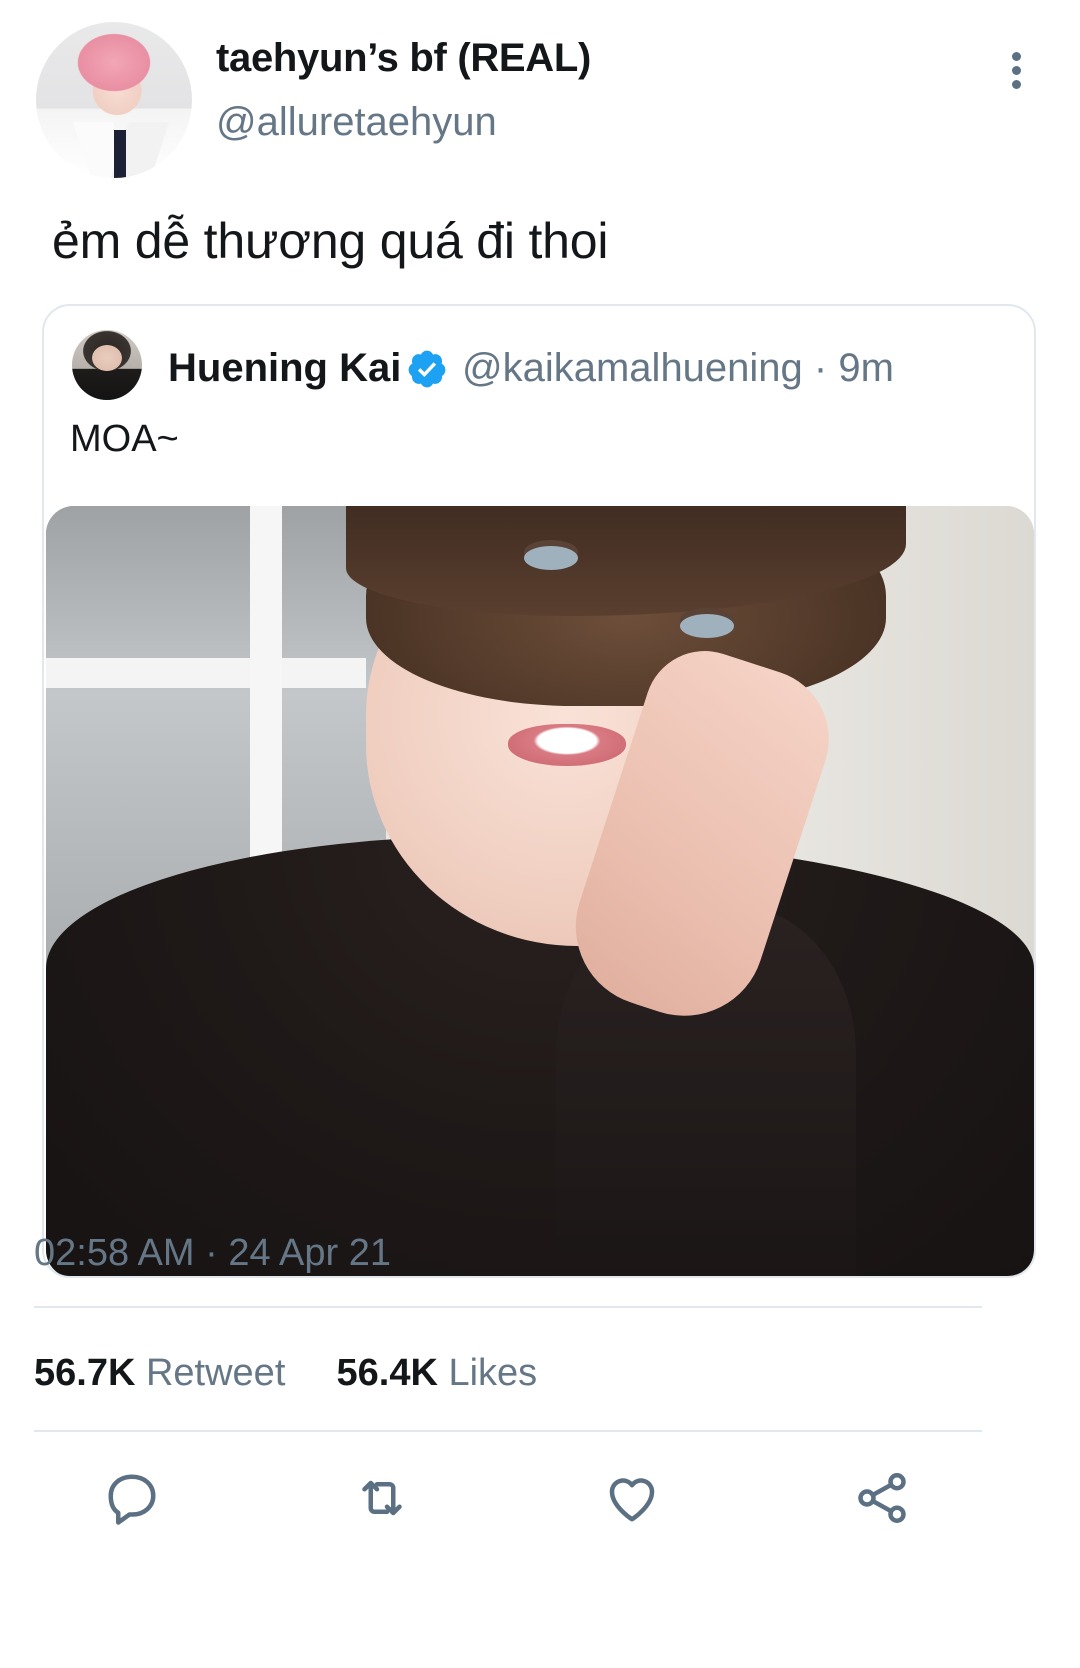 The height and width of the screenshot is (1668, 1080). I want to click on author-avatar, so click(114, 100).